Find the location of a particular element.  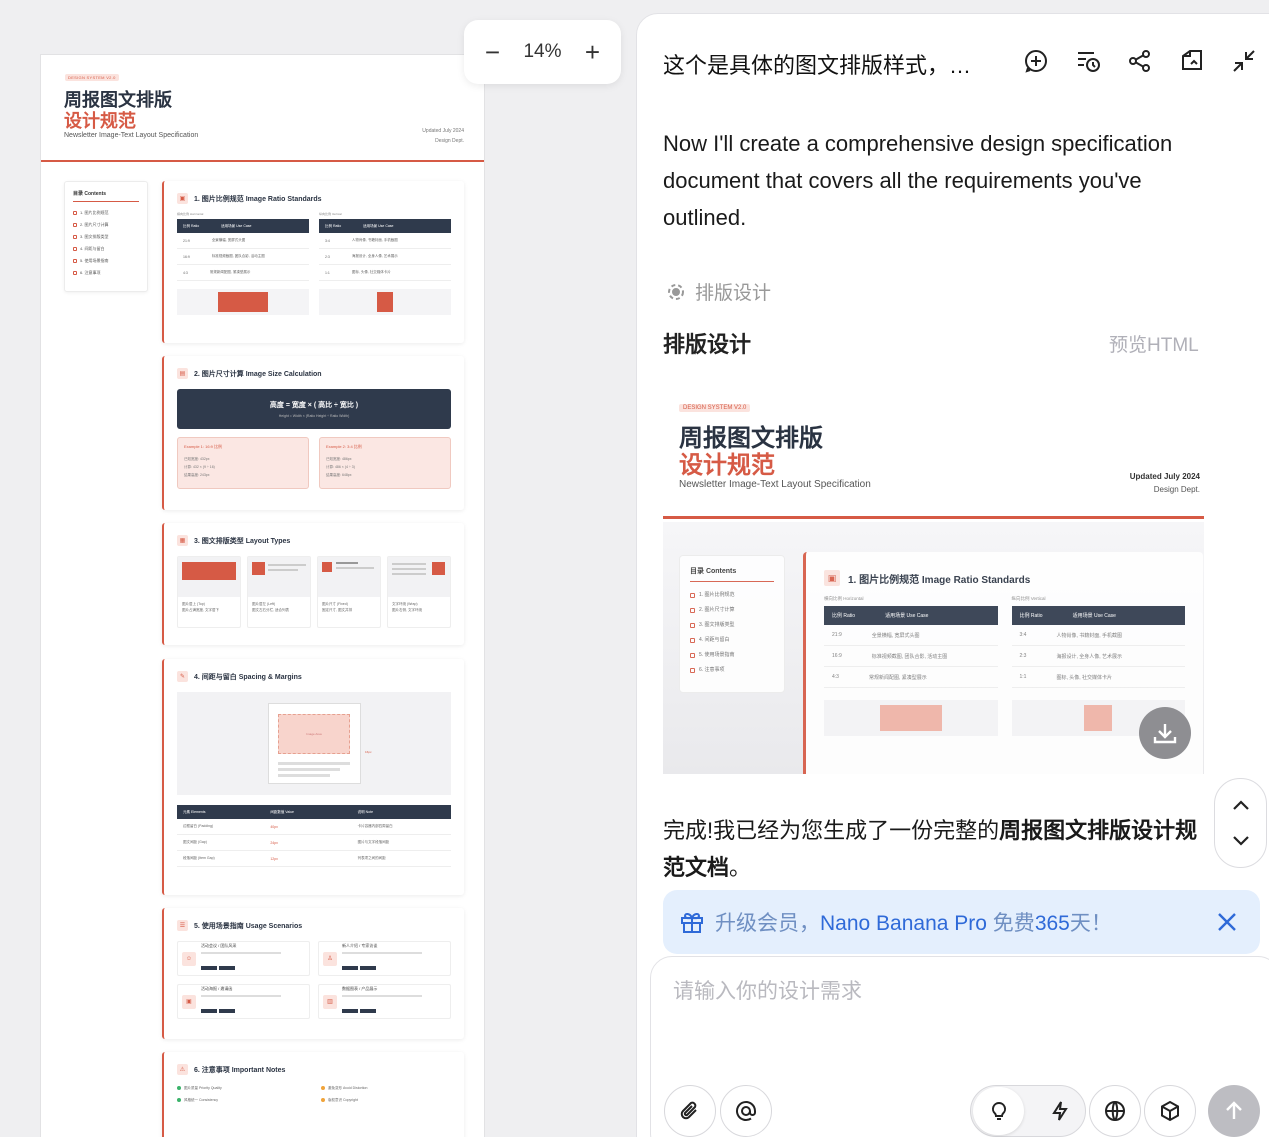

table-row: 图文间距 (Gap) 24px 图片与文字段落间距 is located at coordinates (314, 843).